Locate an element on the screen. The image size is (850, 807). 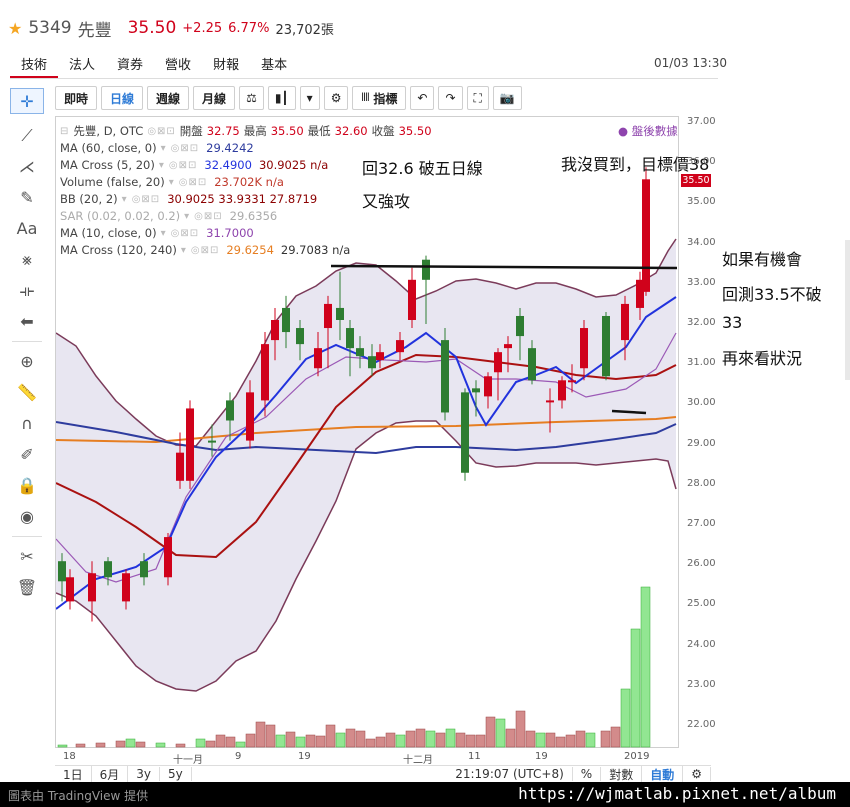
price-tick: 23.00 is located at coordinates (701, 684).